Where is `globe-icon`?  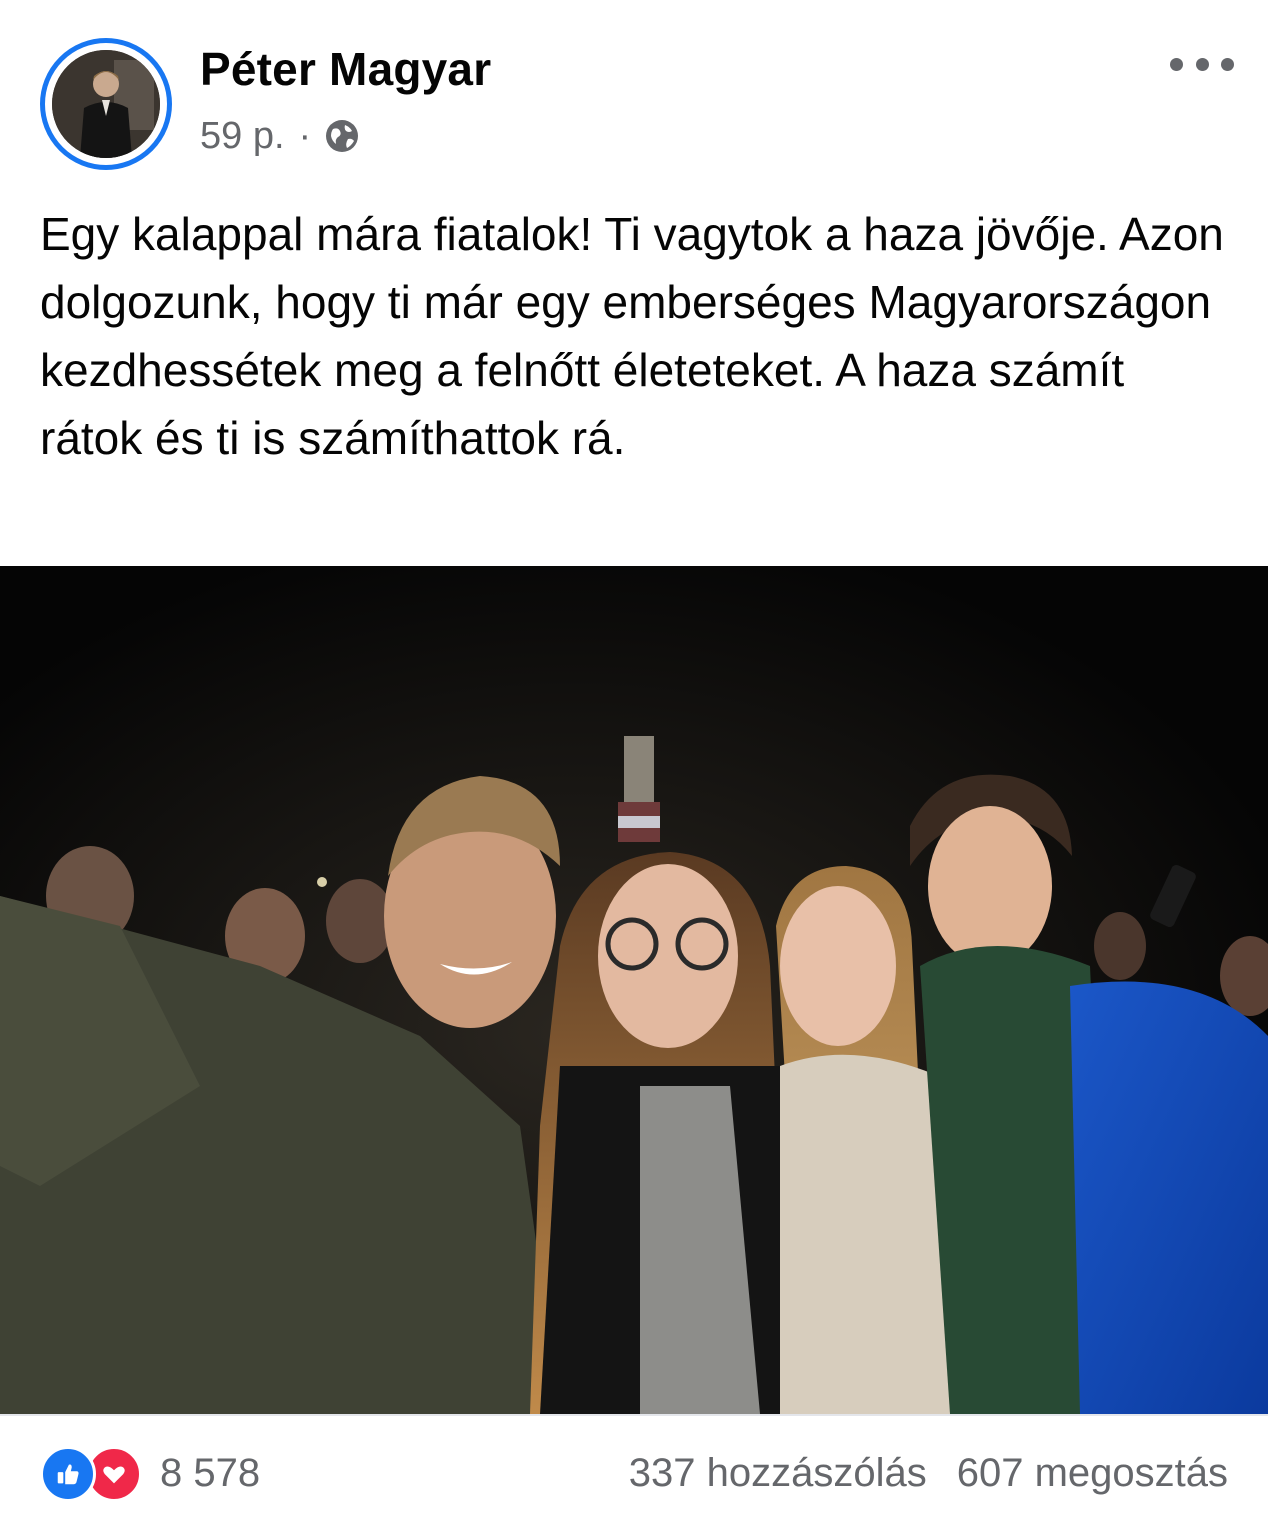
globe-icon is located at coordinates (342, 136).